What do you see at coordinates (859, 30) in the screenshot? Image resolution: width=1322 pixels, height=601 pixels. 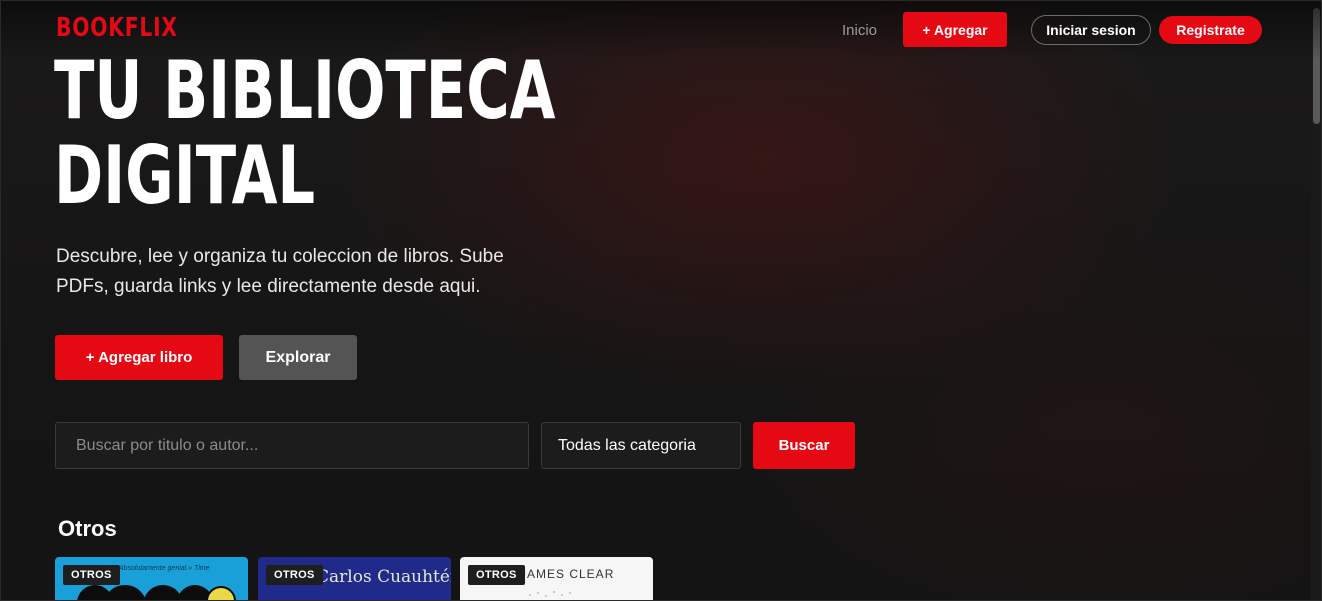 I see `nav-inicio-link: Inicio` at bounding box center [859, 30].